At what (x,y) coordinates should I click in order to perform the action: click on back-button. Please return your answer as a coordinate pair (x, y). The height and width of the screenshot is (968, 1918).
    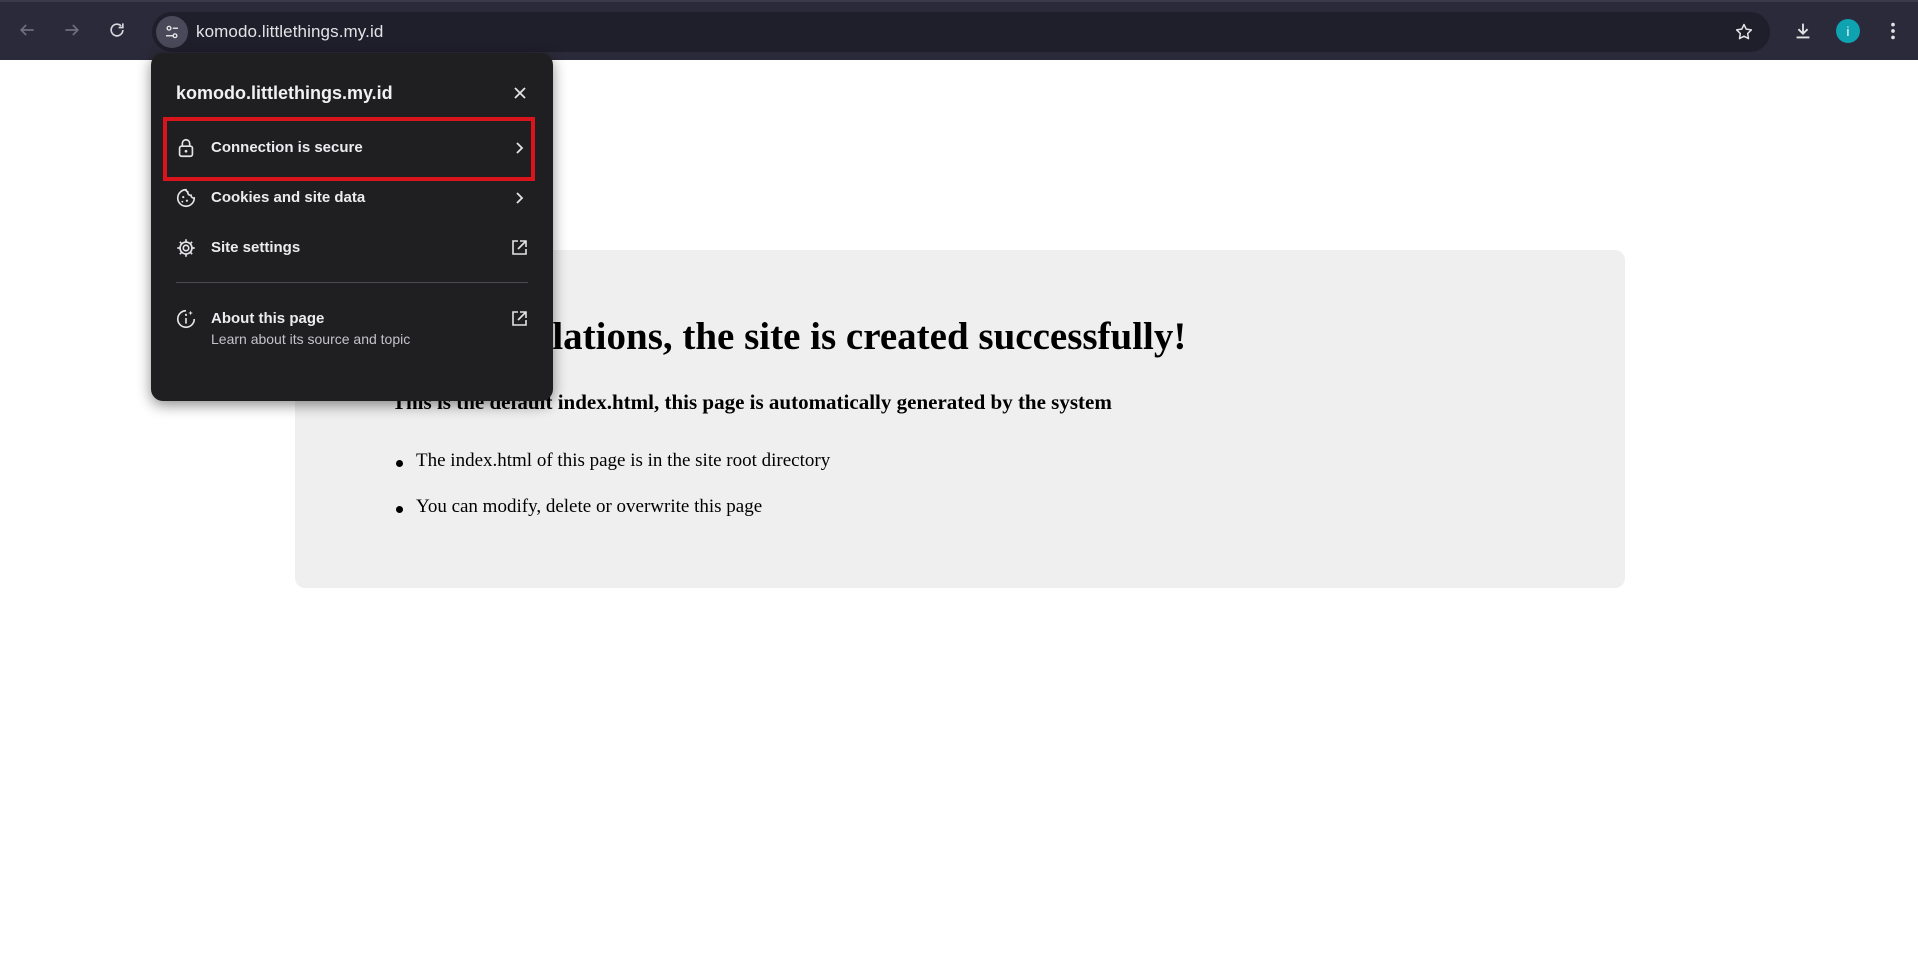
    Looking at the image, I should click on (27, 30).